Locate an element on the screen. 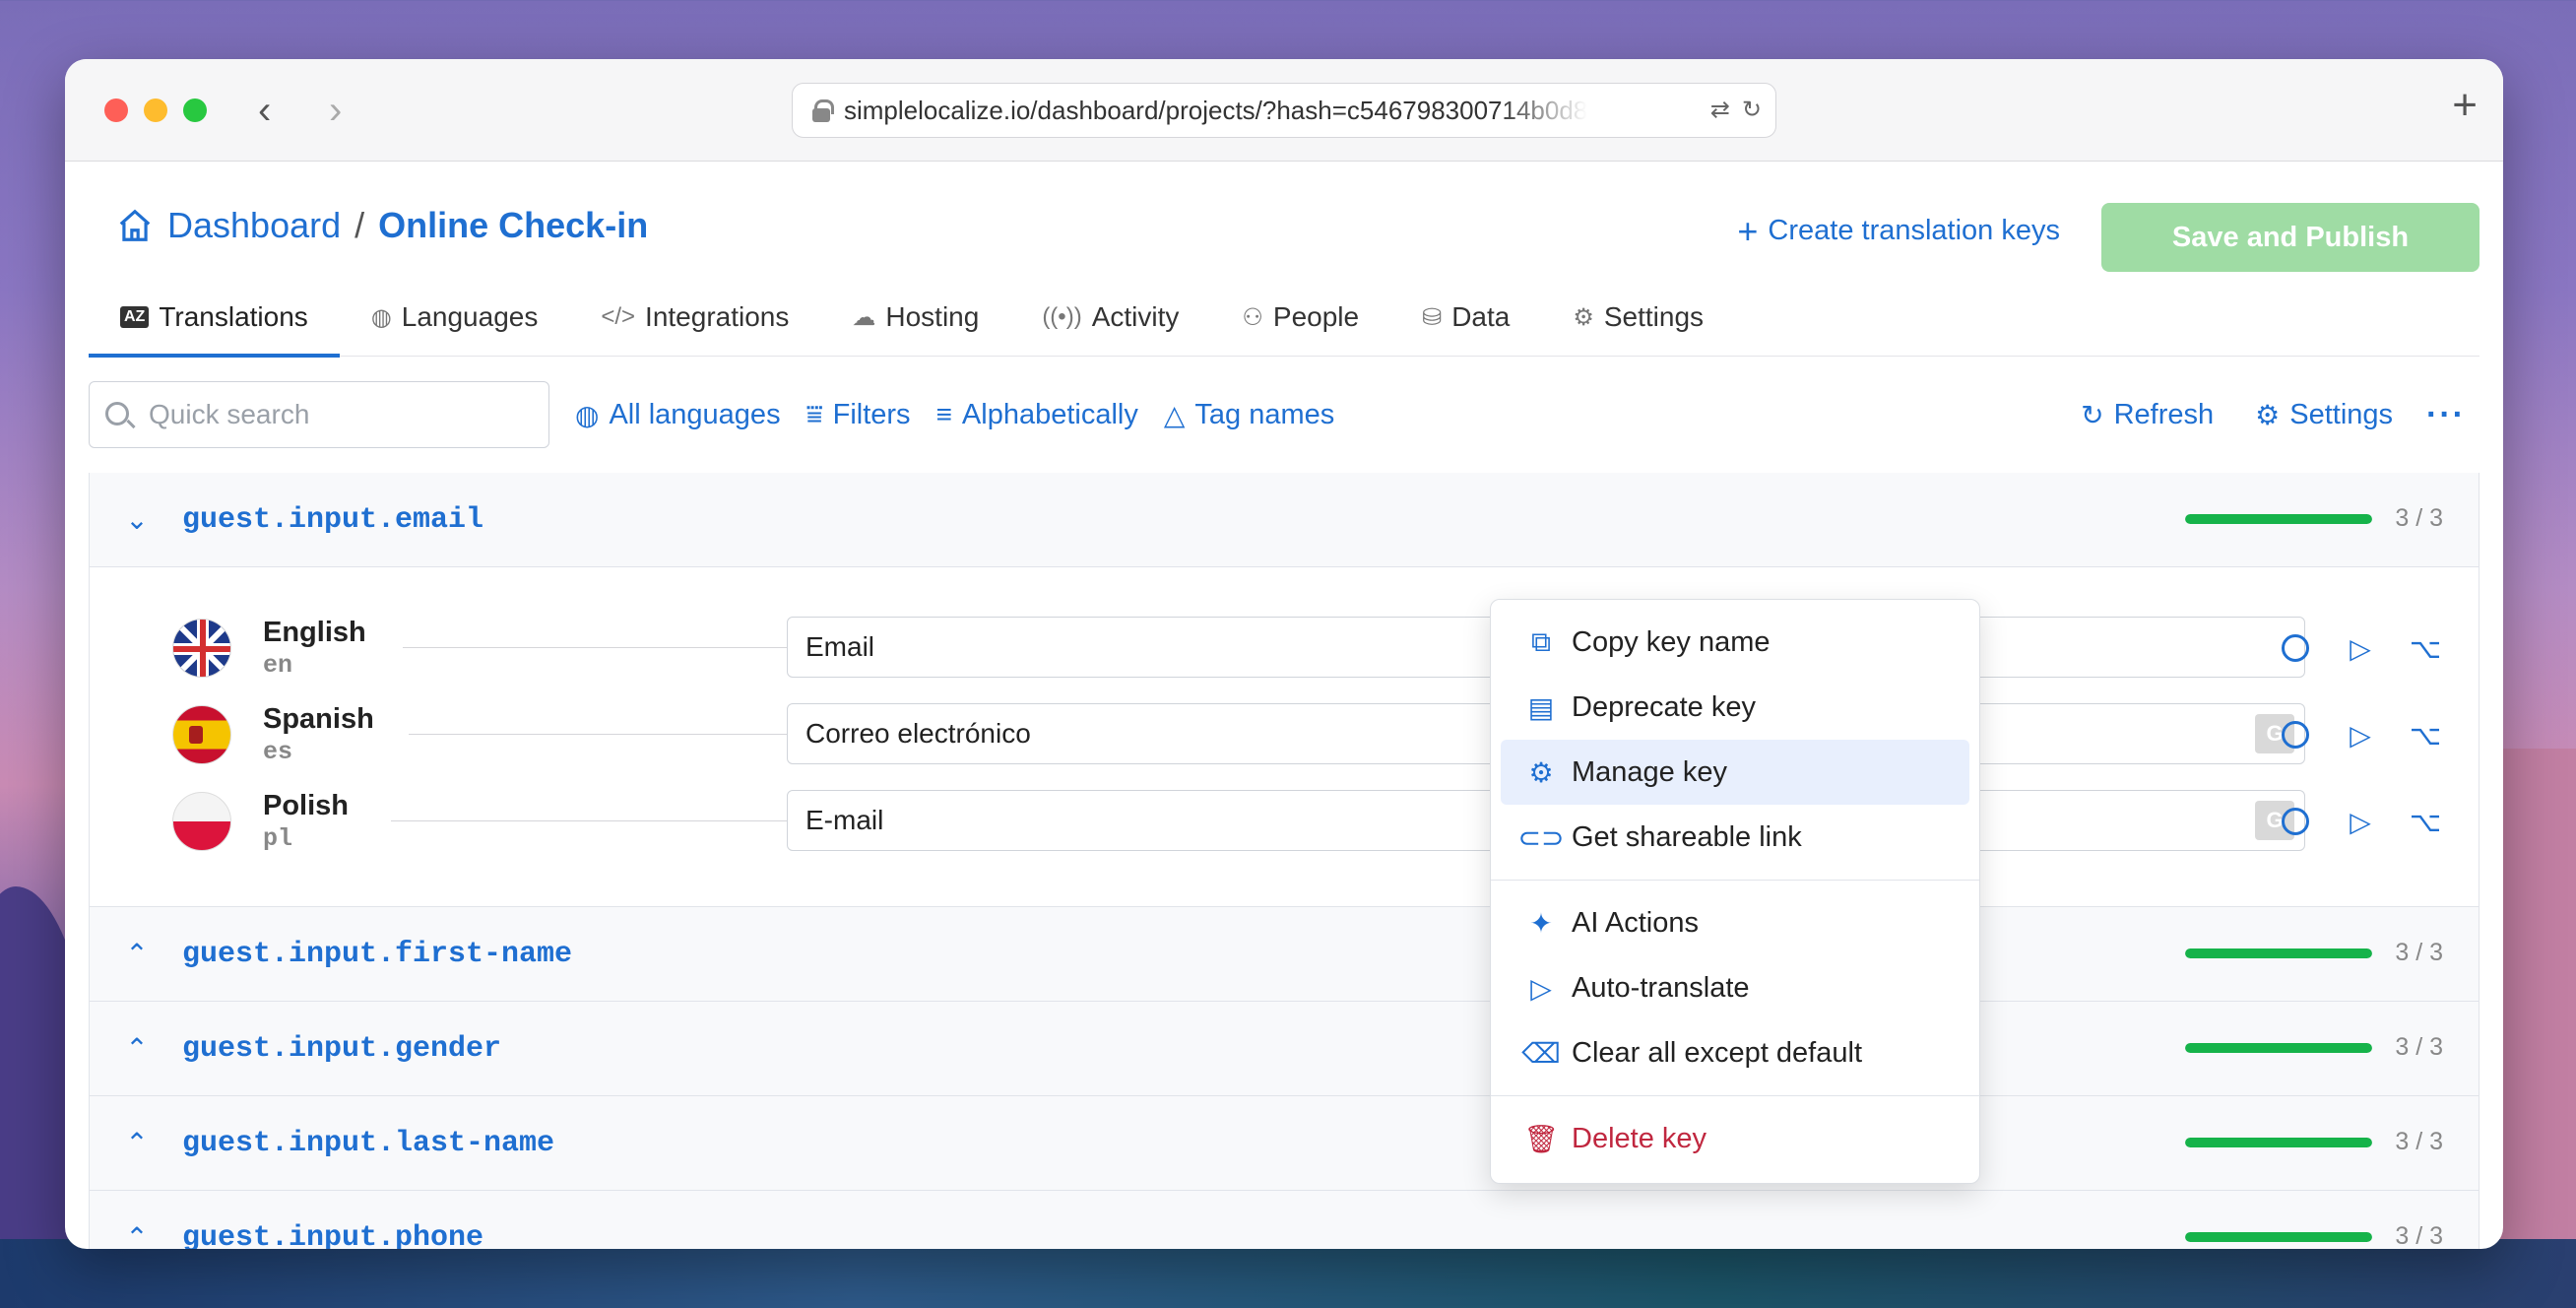  tab-label: Hosting is located at coordinates (932, 316).